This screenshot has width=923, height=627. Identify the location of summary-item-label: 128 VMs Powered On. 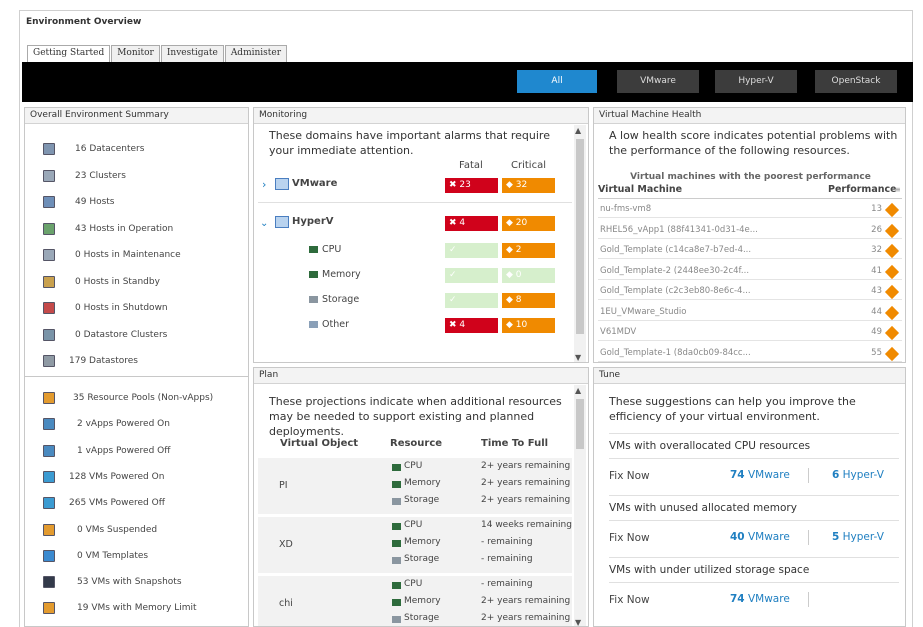
(116, 477).